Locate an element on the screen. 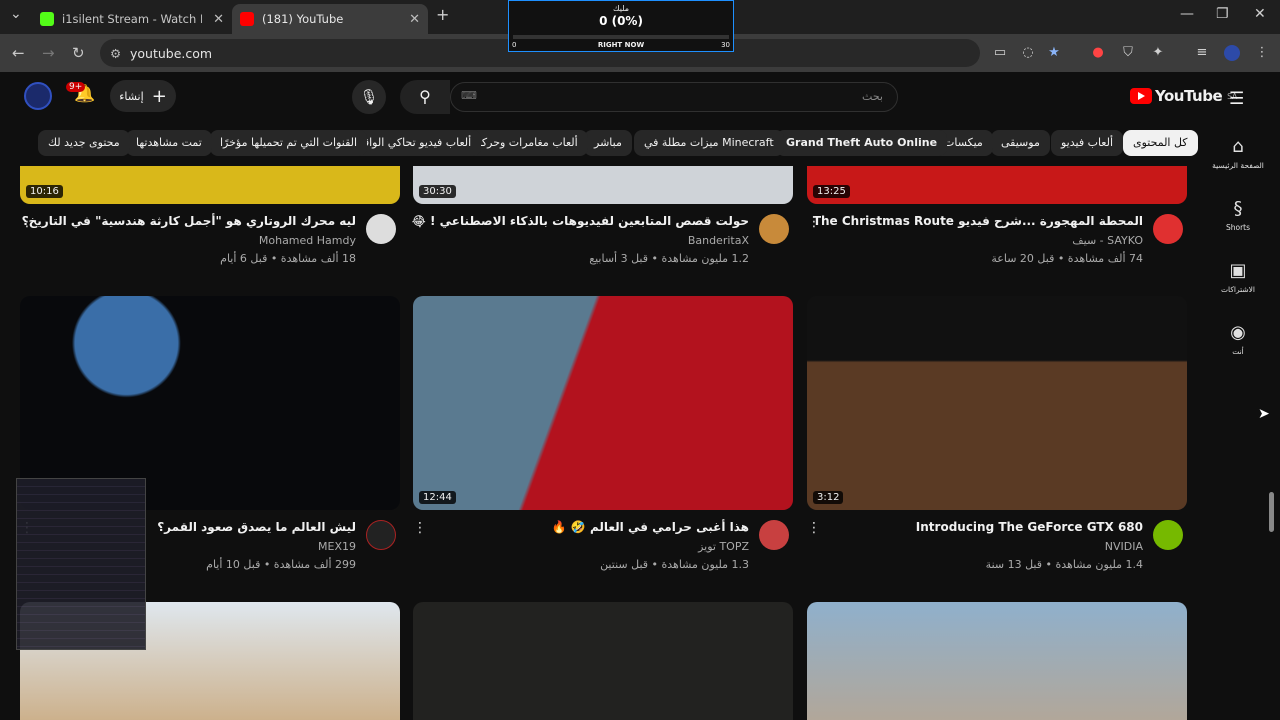  channel-name: BanderitaX is located at coordinates (718, 240).